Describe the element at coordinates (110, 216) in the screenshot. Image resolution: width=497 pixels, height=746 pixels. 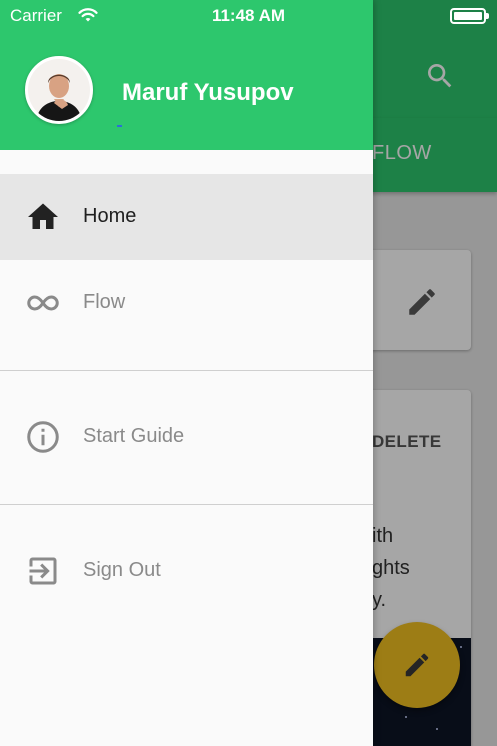
I see `drawer-item-label: Home` at that location.